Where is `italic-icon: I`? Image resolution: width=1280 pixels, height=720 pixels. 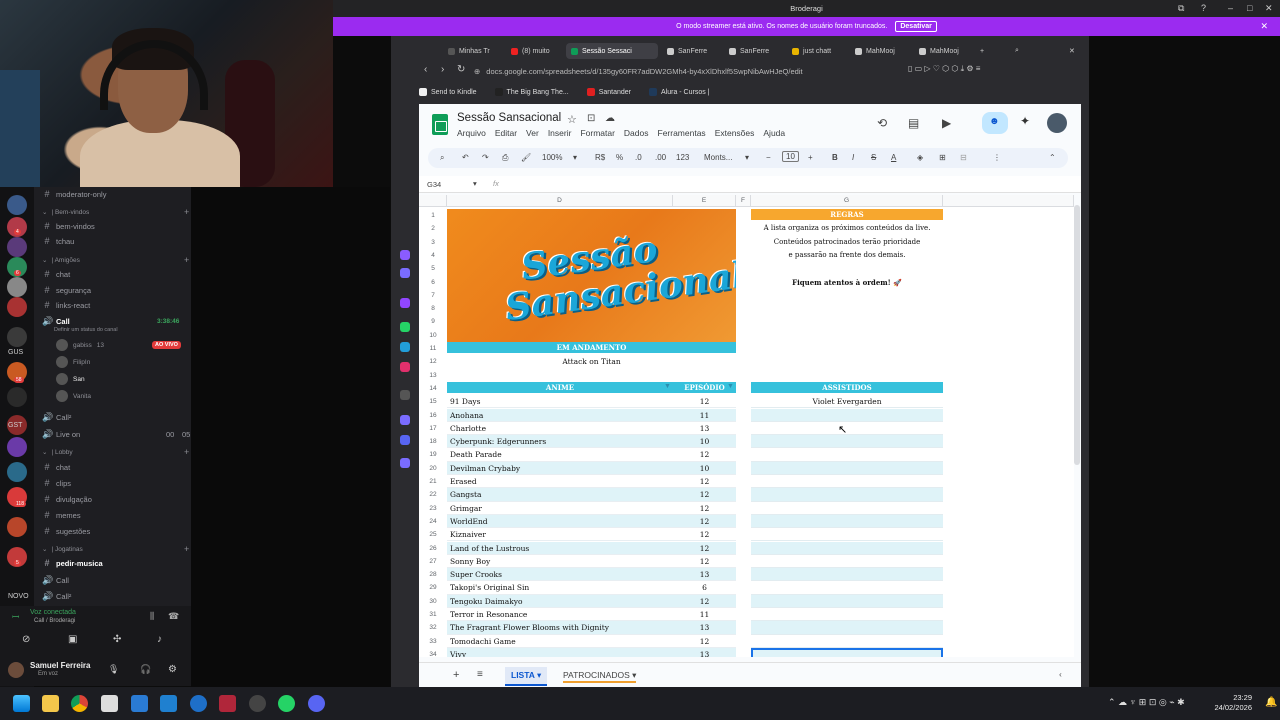
italic-icon: I is located at coordinates (853, 157).